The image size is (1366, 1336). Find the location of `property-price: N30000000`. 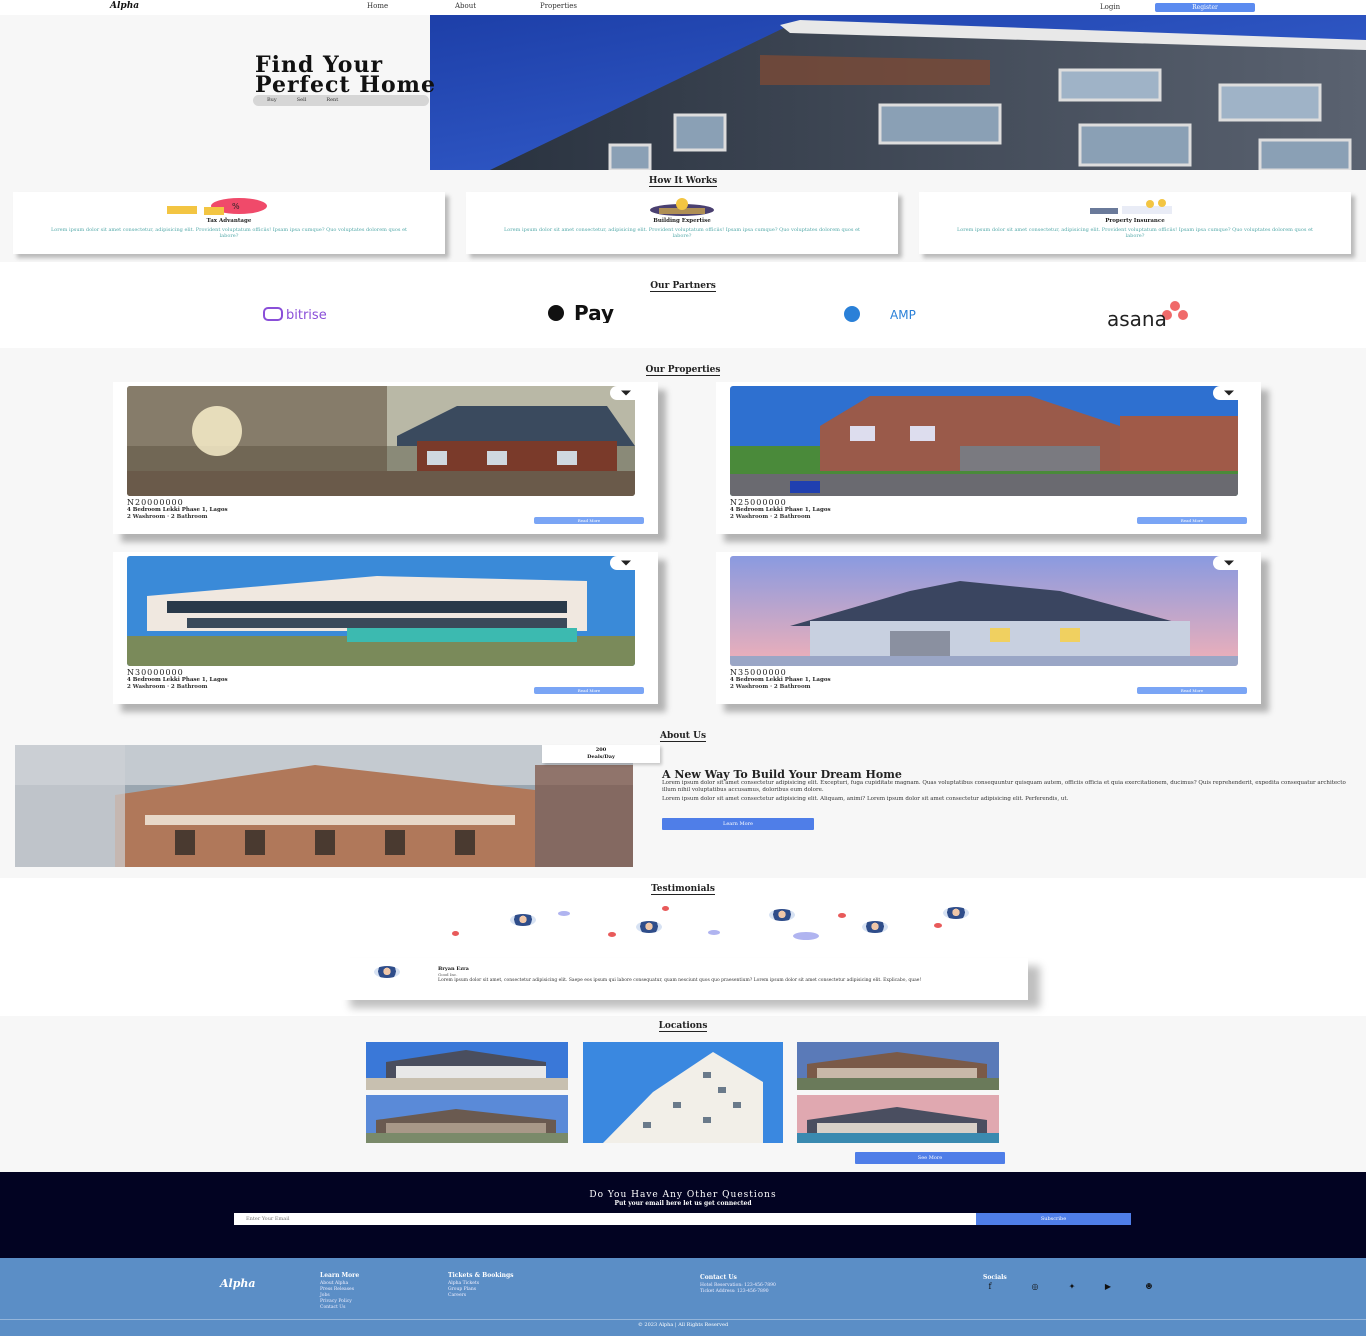

property-price: N30000000 is located at coordinates (155, 672).